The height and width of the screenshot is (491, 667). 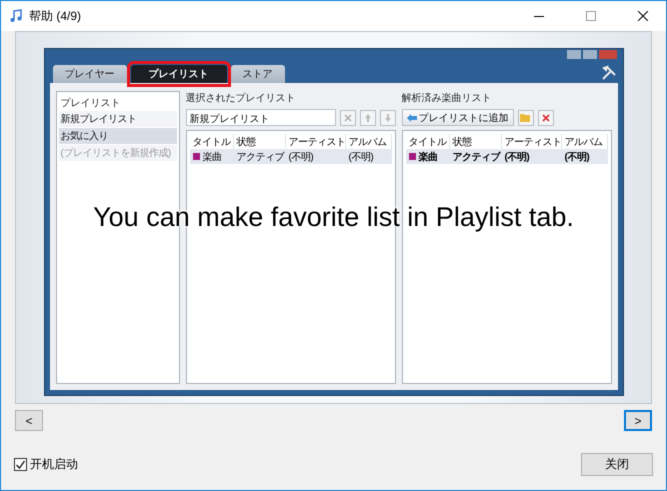 I want to click on checkmark-icon, so click(x=20, y=464).